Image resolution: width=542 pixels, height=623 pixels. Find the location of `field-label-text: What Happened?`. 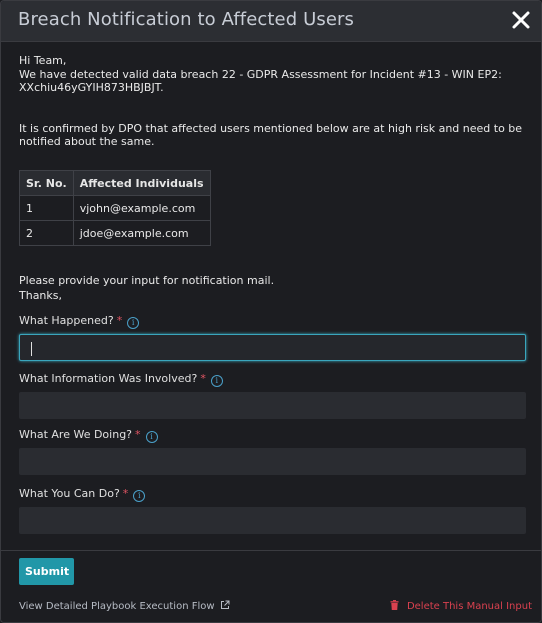

field-label-text: What Happened? is located at coordinates (66, 320).